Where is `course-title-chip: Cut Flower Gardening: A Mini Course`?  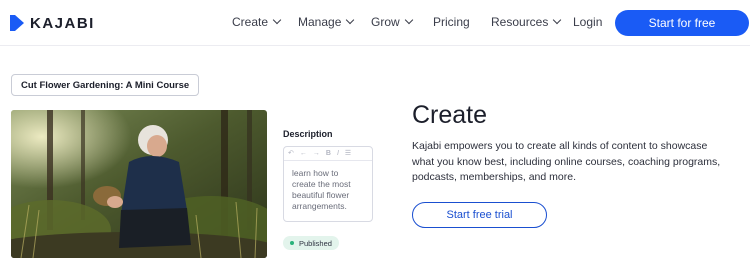 course-title-chip: Cut Flower Gardening: A Mini Course is located at coordinates (105, 85).